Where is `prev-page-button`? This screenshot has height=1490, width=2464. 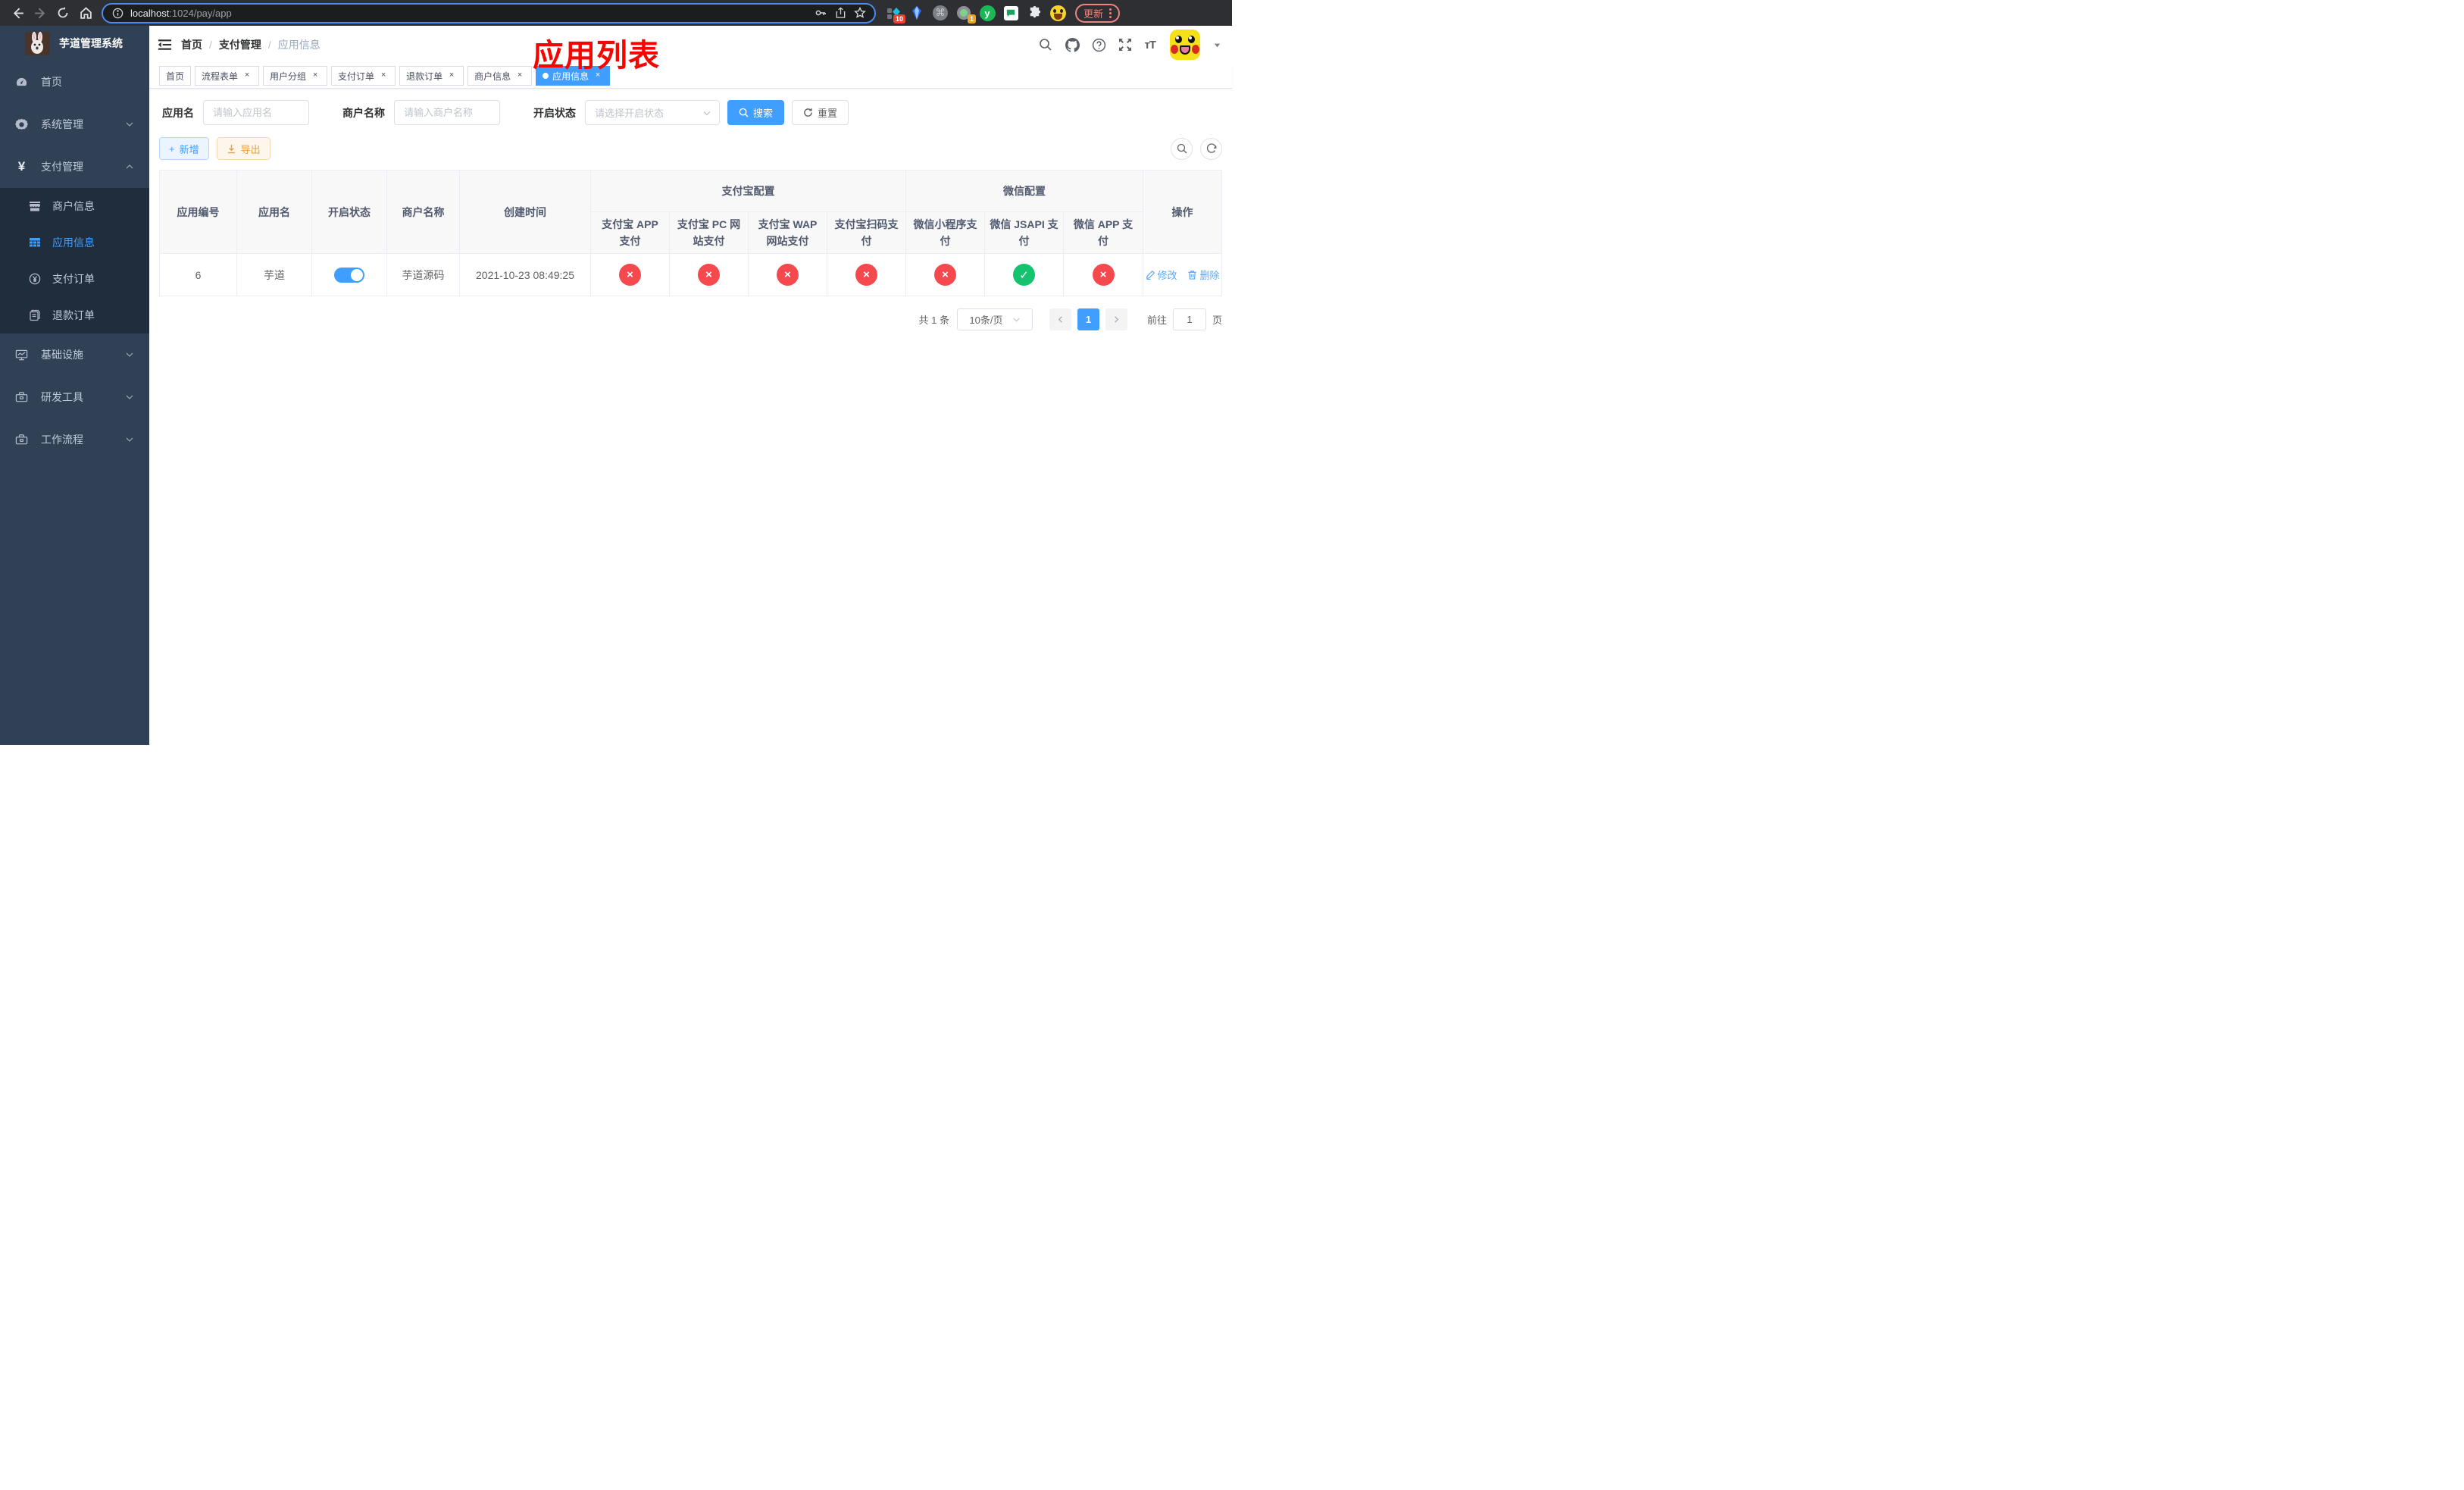 prev-page-button is located at coordinates (1060, 319).